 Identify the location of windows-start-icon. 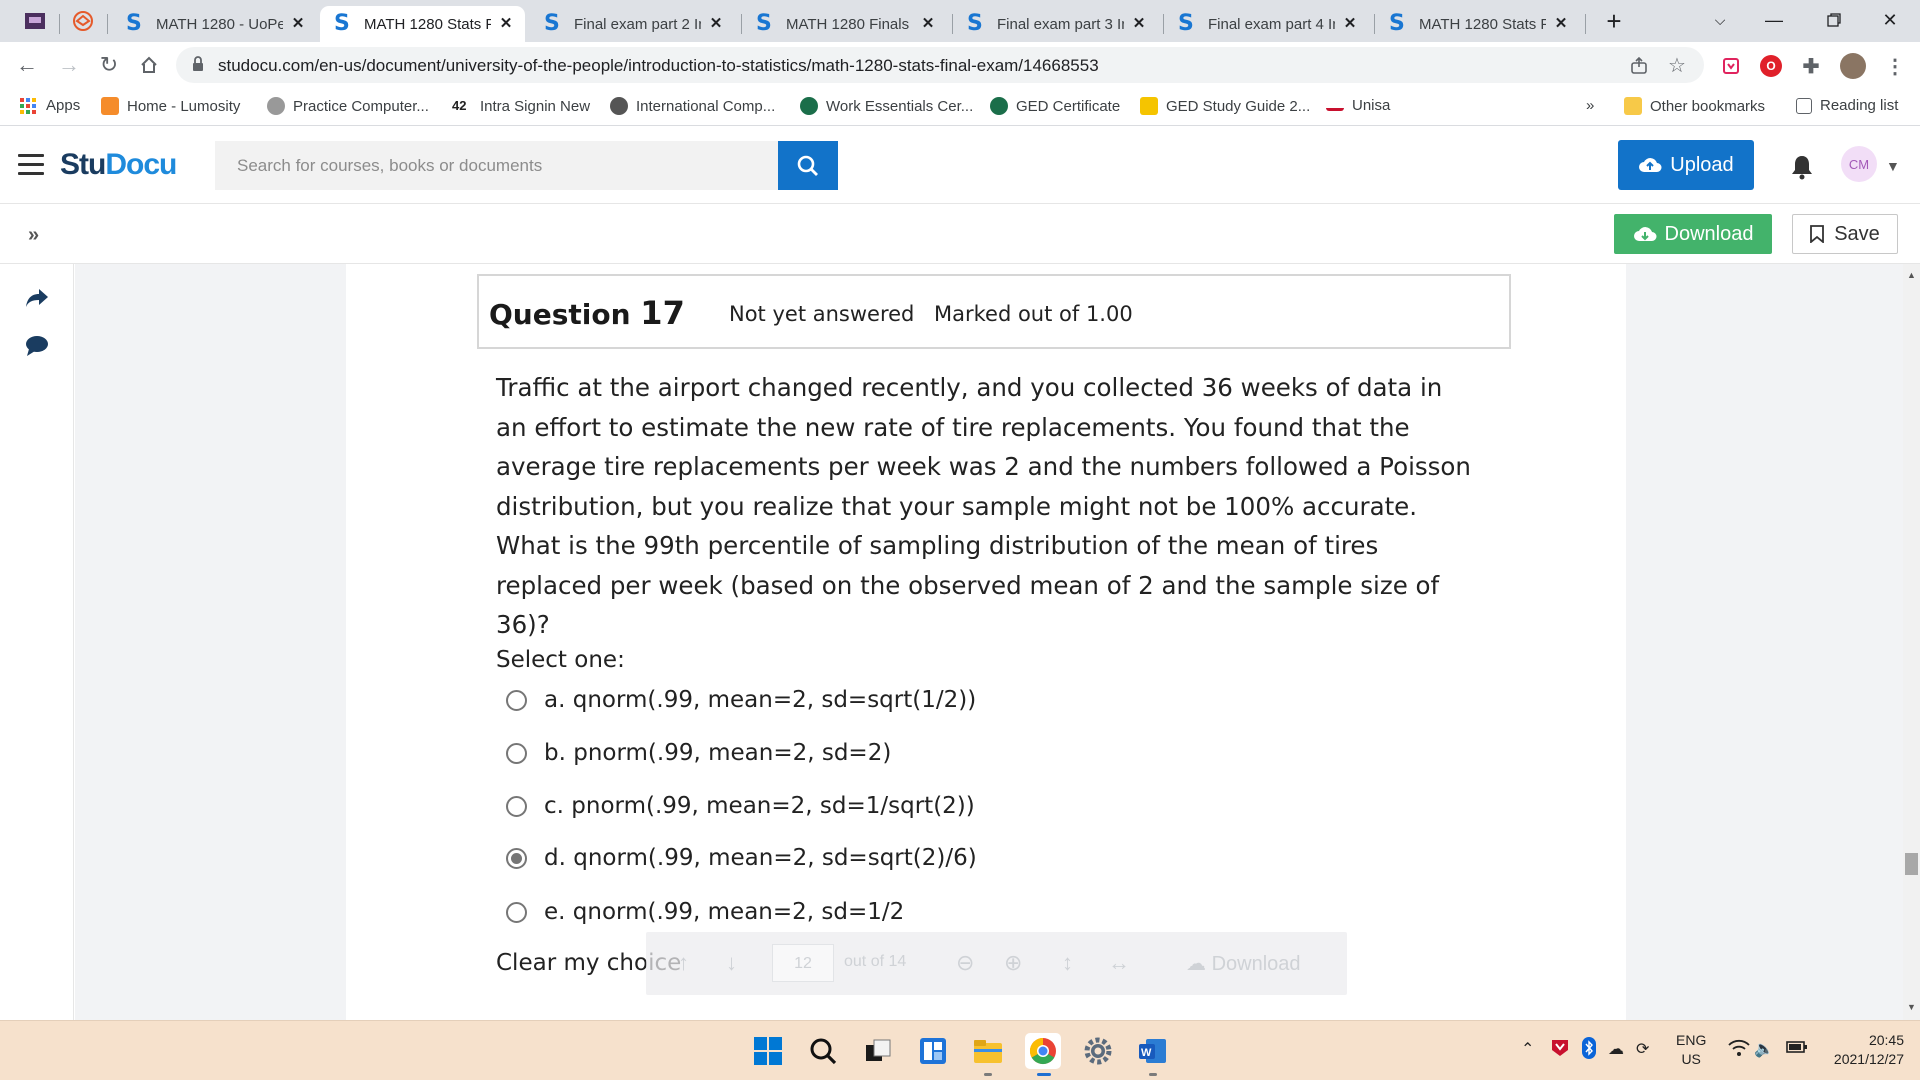
(768, 1051).